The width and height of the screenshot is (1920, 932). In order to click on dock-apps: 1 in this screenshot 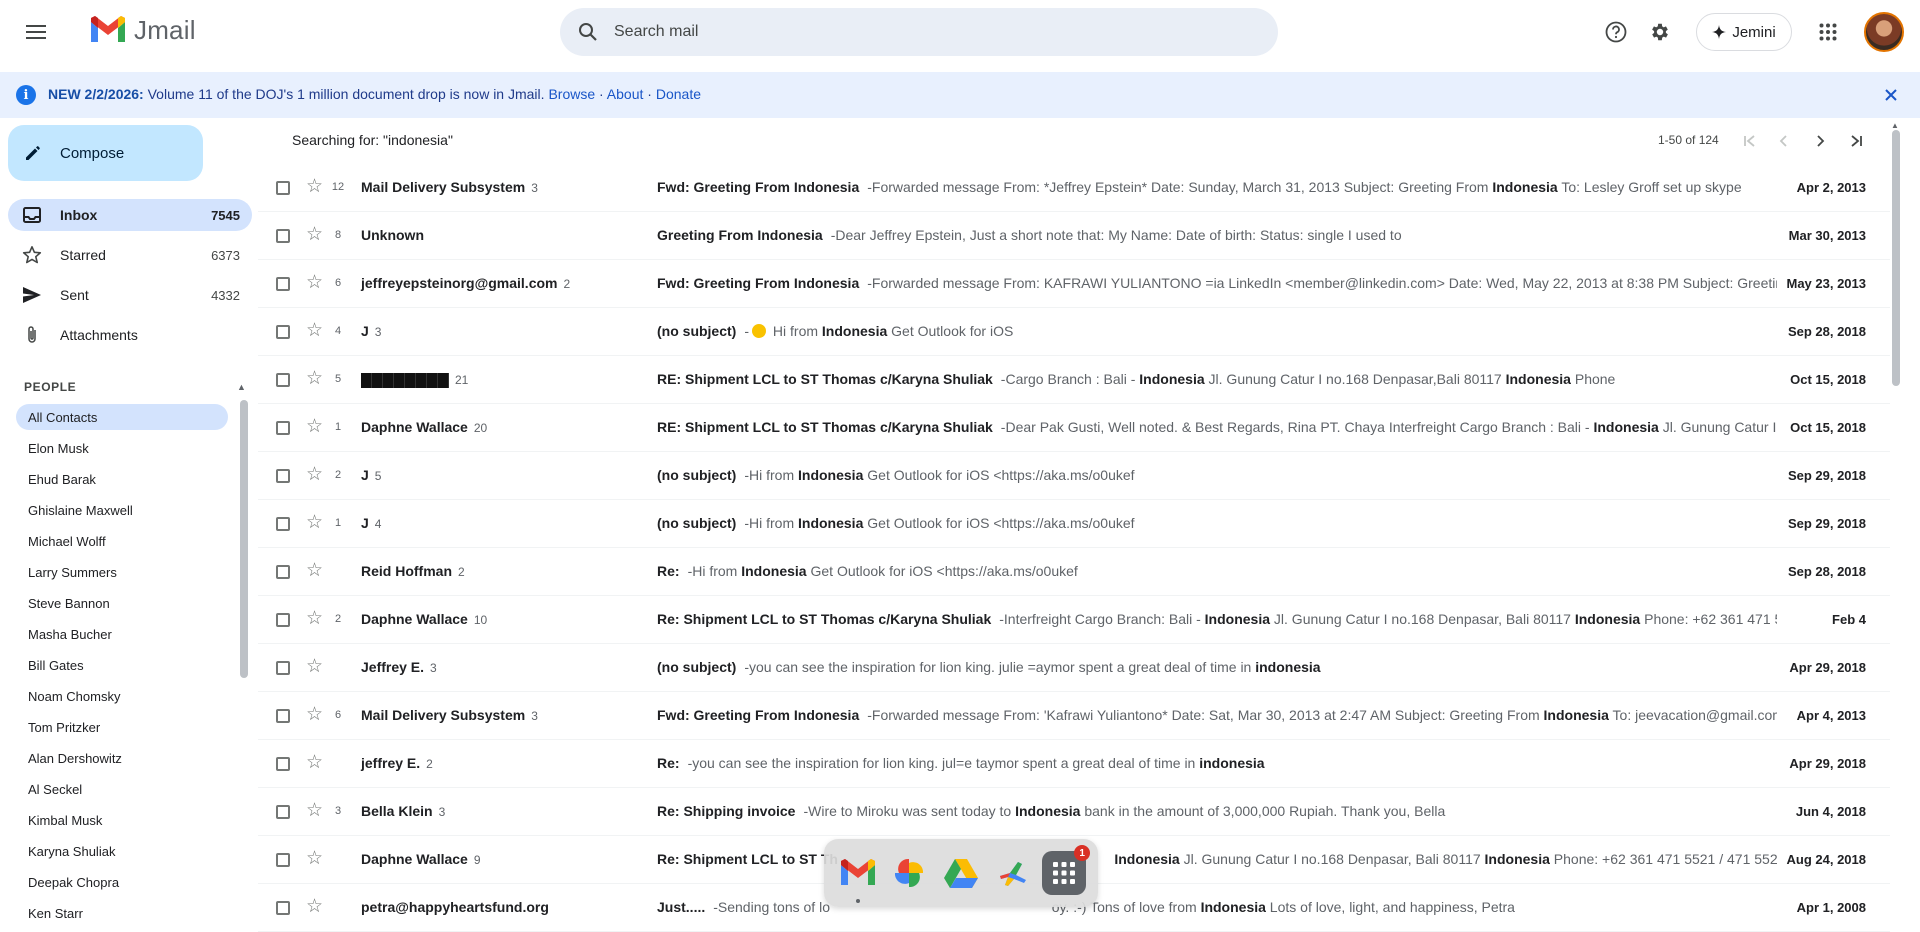, I will do `click(1066, 870)`.